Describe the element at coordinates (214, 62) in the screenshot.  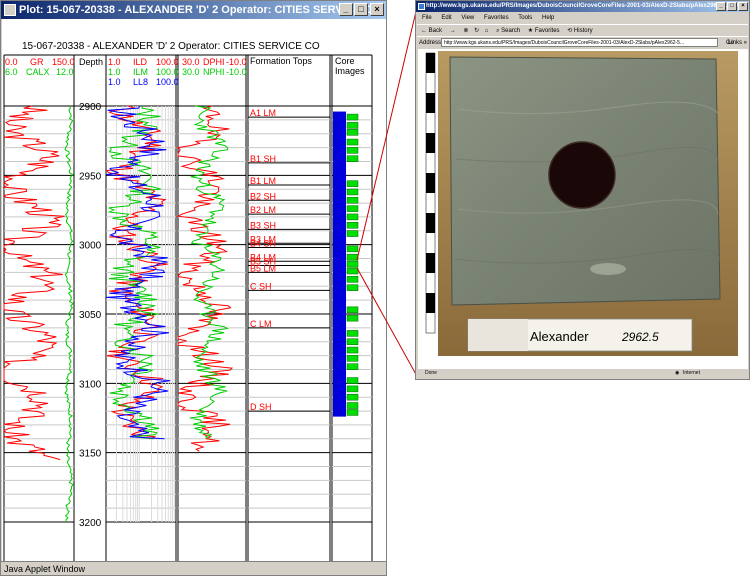
I see `dphi-label: DPHI` at that location.